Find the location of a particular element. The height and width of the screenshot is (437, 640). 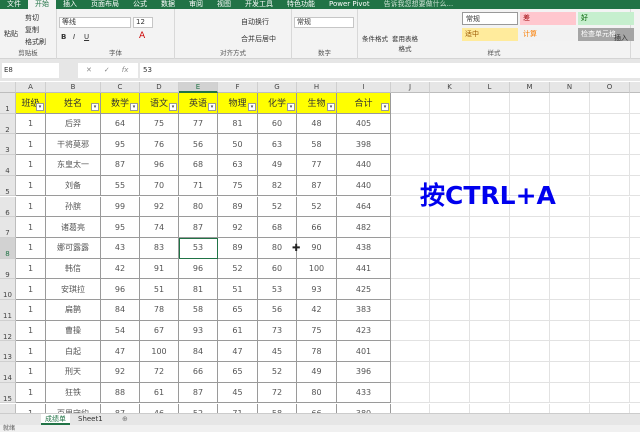

table-cell: 88 is located at coordinates (120, 393).